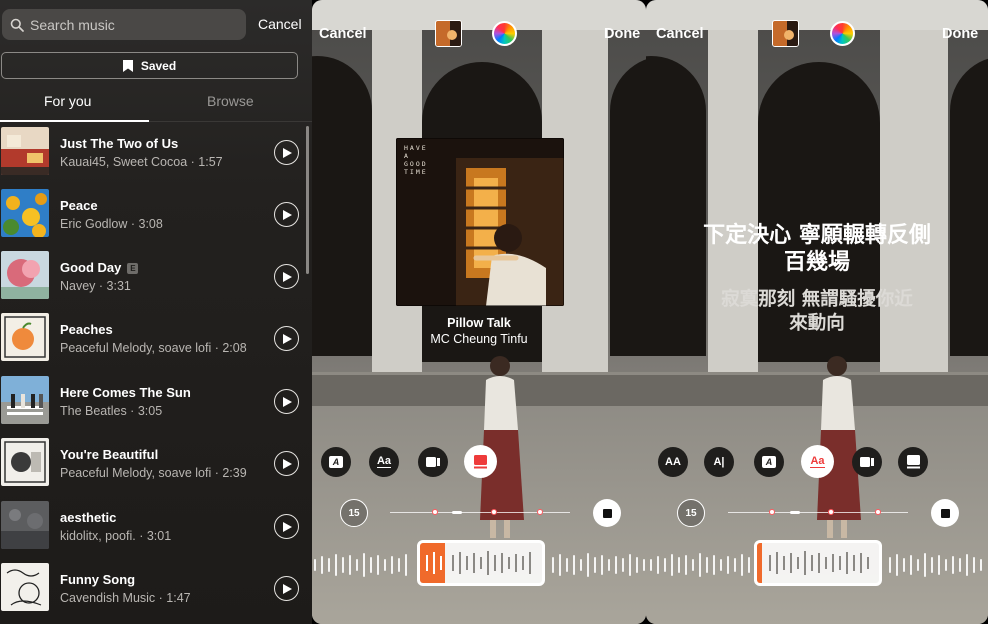 This screenshot has width=988, height=624. What do you see at coordinates (230, 101) in the screenshot?
I see `tab-browse: Browse` at bounding box center [230, 101].